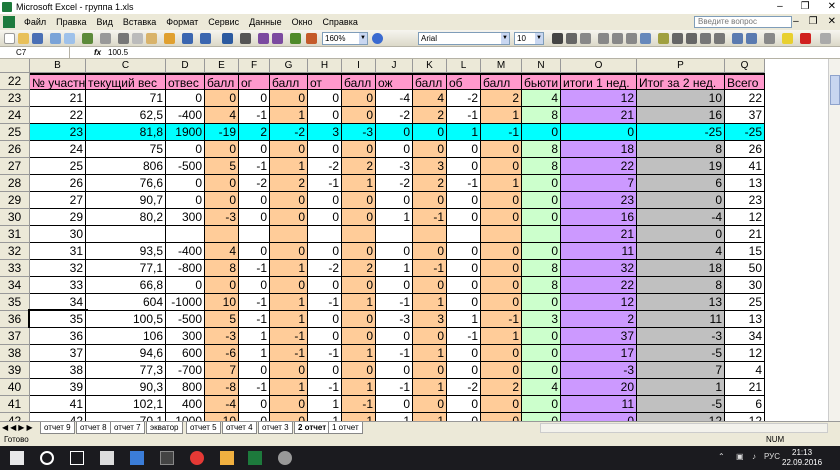 The width and height of the screenshot is (840, 470). What do you see at coordinates (185, 370) in the screenshot?
I see `table-cell: -700` at bounding box center [185, 370].